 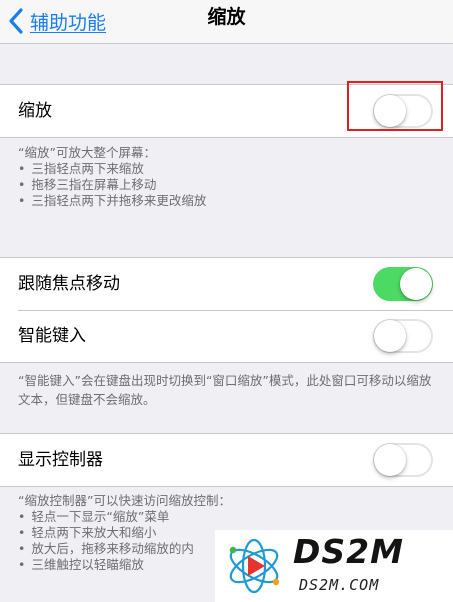 I want to click on site-watermark: DS2M DS2M.COM, so click(x=334, y=566).